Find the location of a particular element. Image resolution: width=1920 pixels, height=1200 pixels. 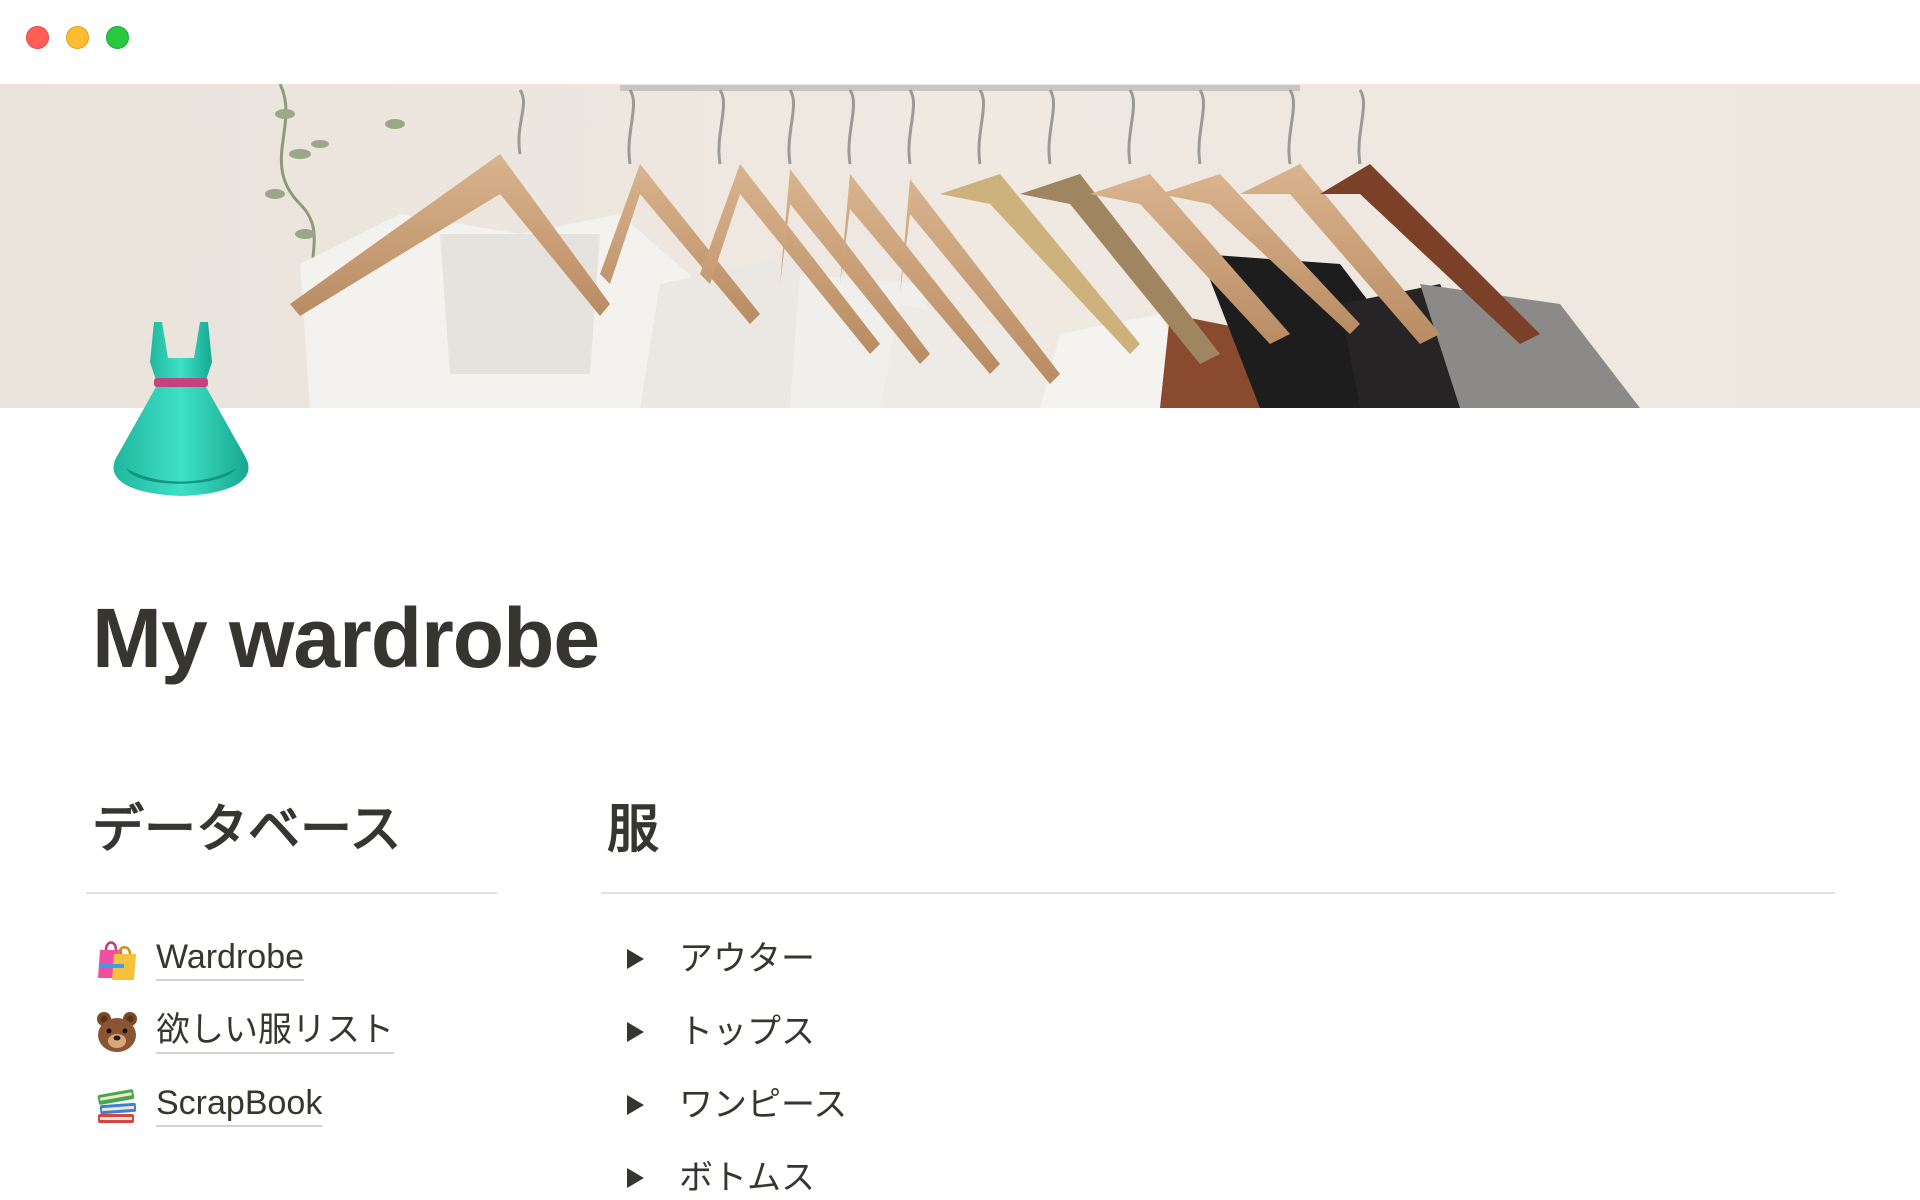

database-link-wardrobe: Wardrobe is located at coordinates (291, 958).